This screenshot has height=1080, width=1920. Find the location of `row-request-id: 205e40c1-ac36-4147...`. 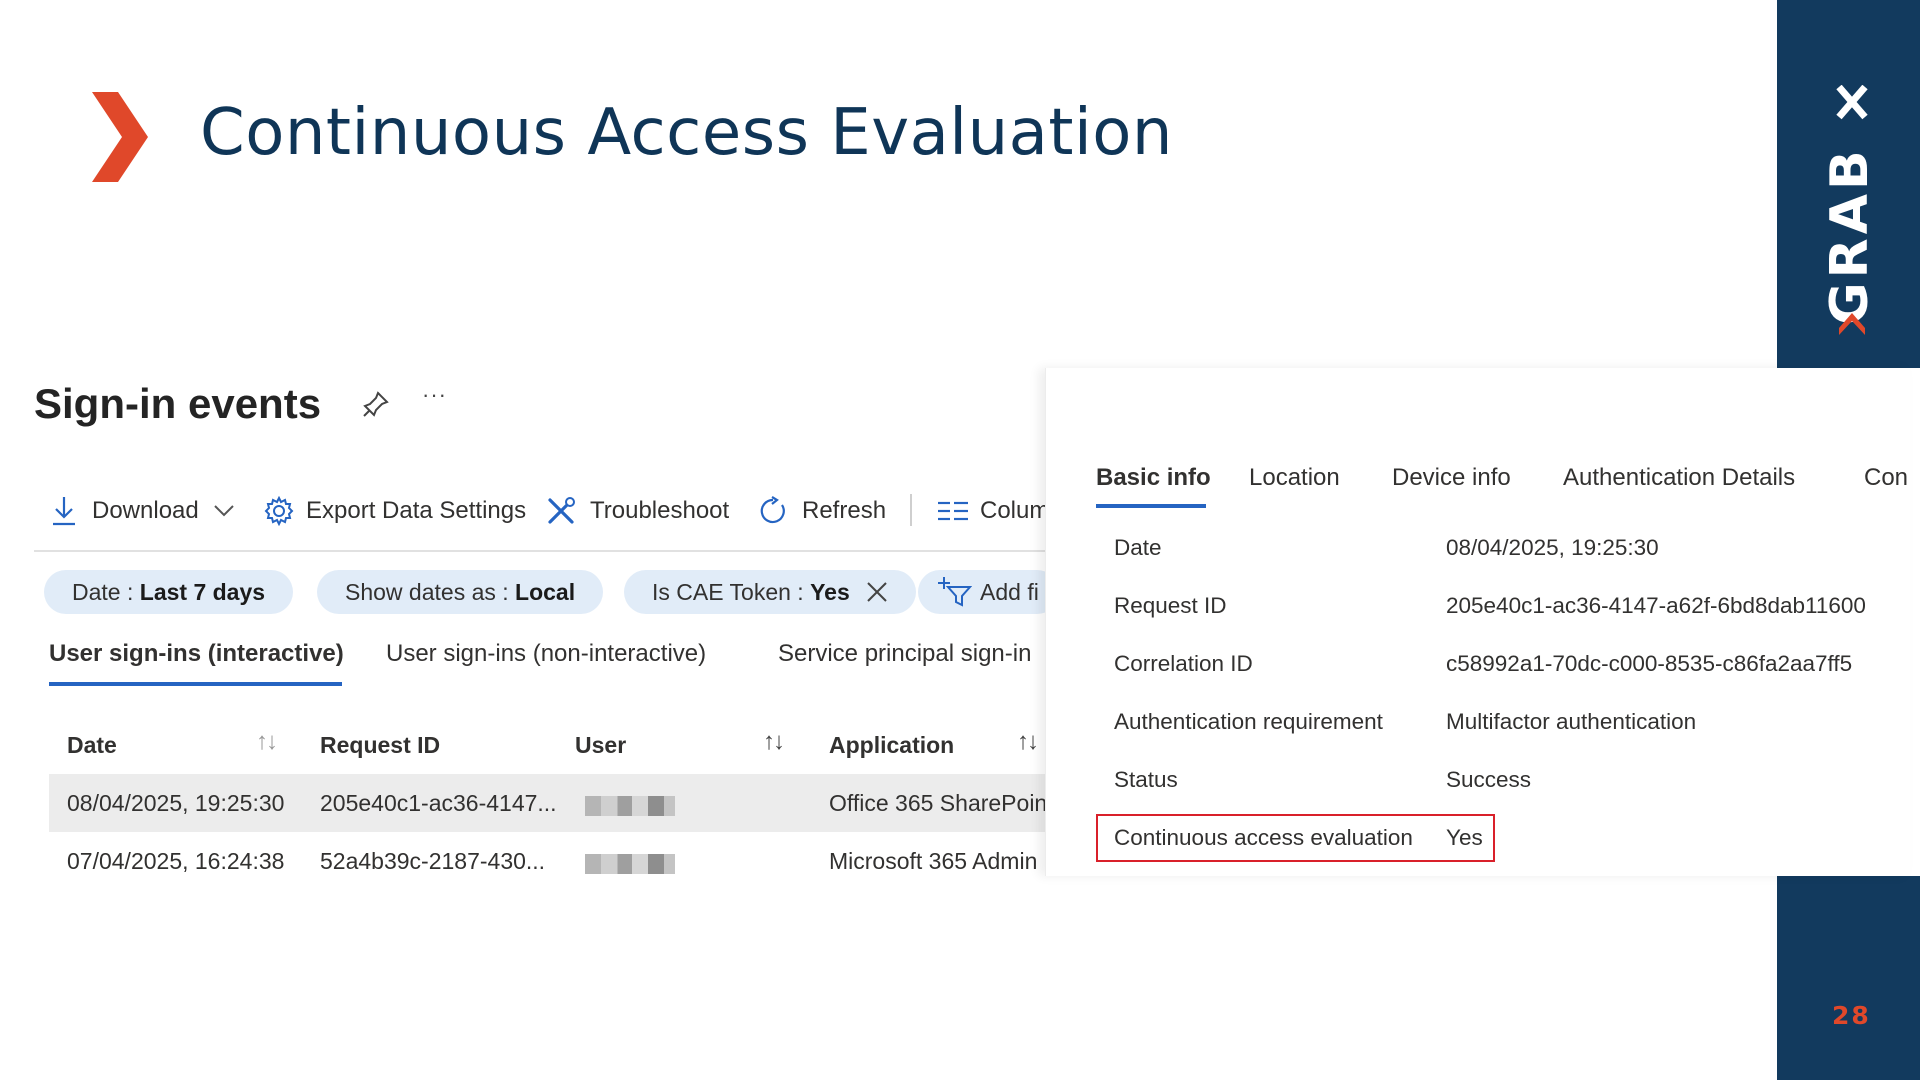

row-request-id: 205e40c1-ac36-4147... is located at coordinates (438, 803).